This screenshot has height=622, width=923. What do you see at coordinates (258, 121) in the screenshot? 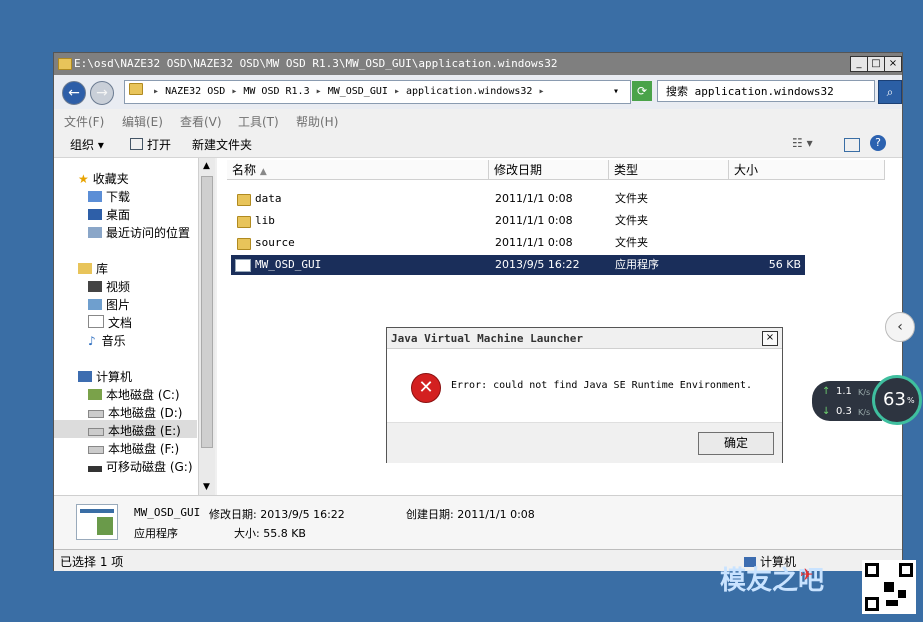
I see `menu-tools: 工具(T)` at bounding box center [258, 121].